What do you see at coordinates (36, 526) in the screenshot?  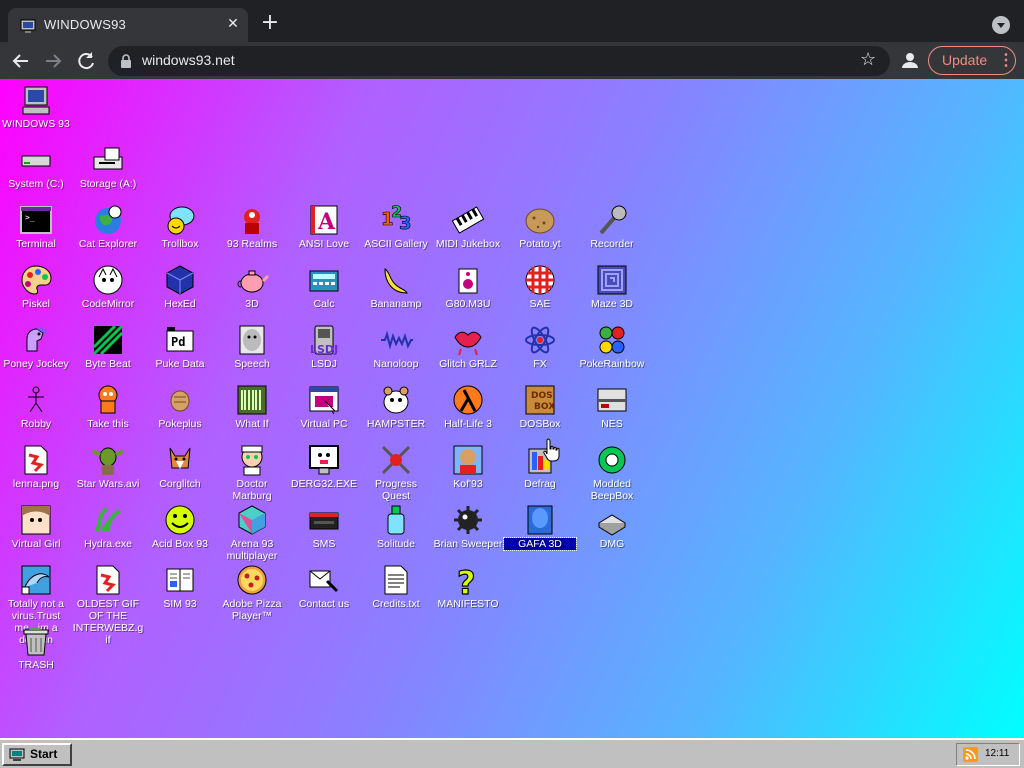 I see `desktop-icon: Virtual Girl` at bounding box center [36, 526].